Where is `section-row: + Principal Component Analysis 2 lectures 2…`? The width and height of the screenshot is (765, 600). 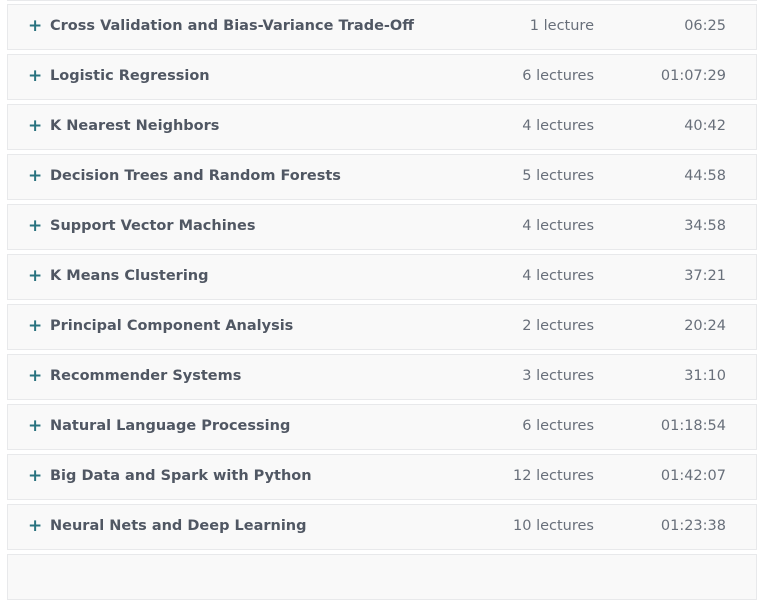 section-row: + Principal Component Analysis 2 lectures 2… is located at coordinates (382, 327).